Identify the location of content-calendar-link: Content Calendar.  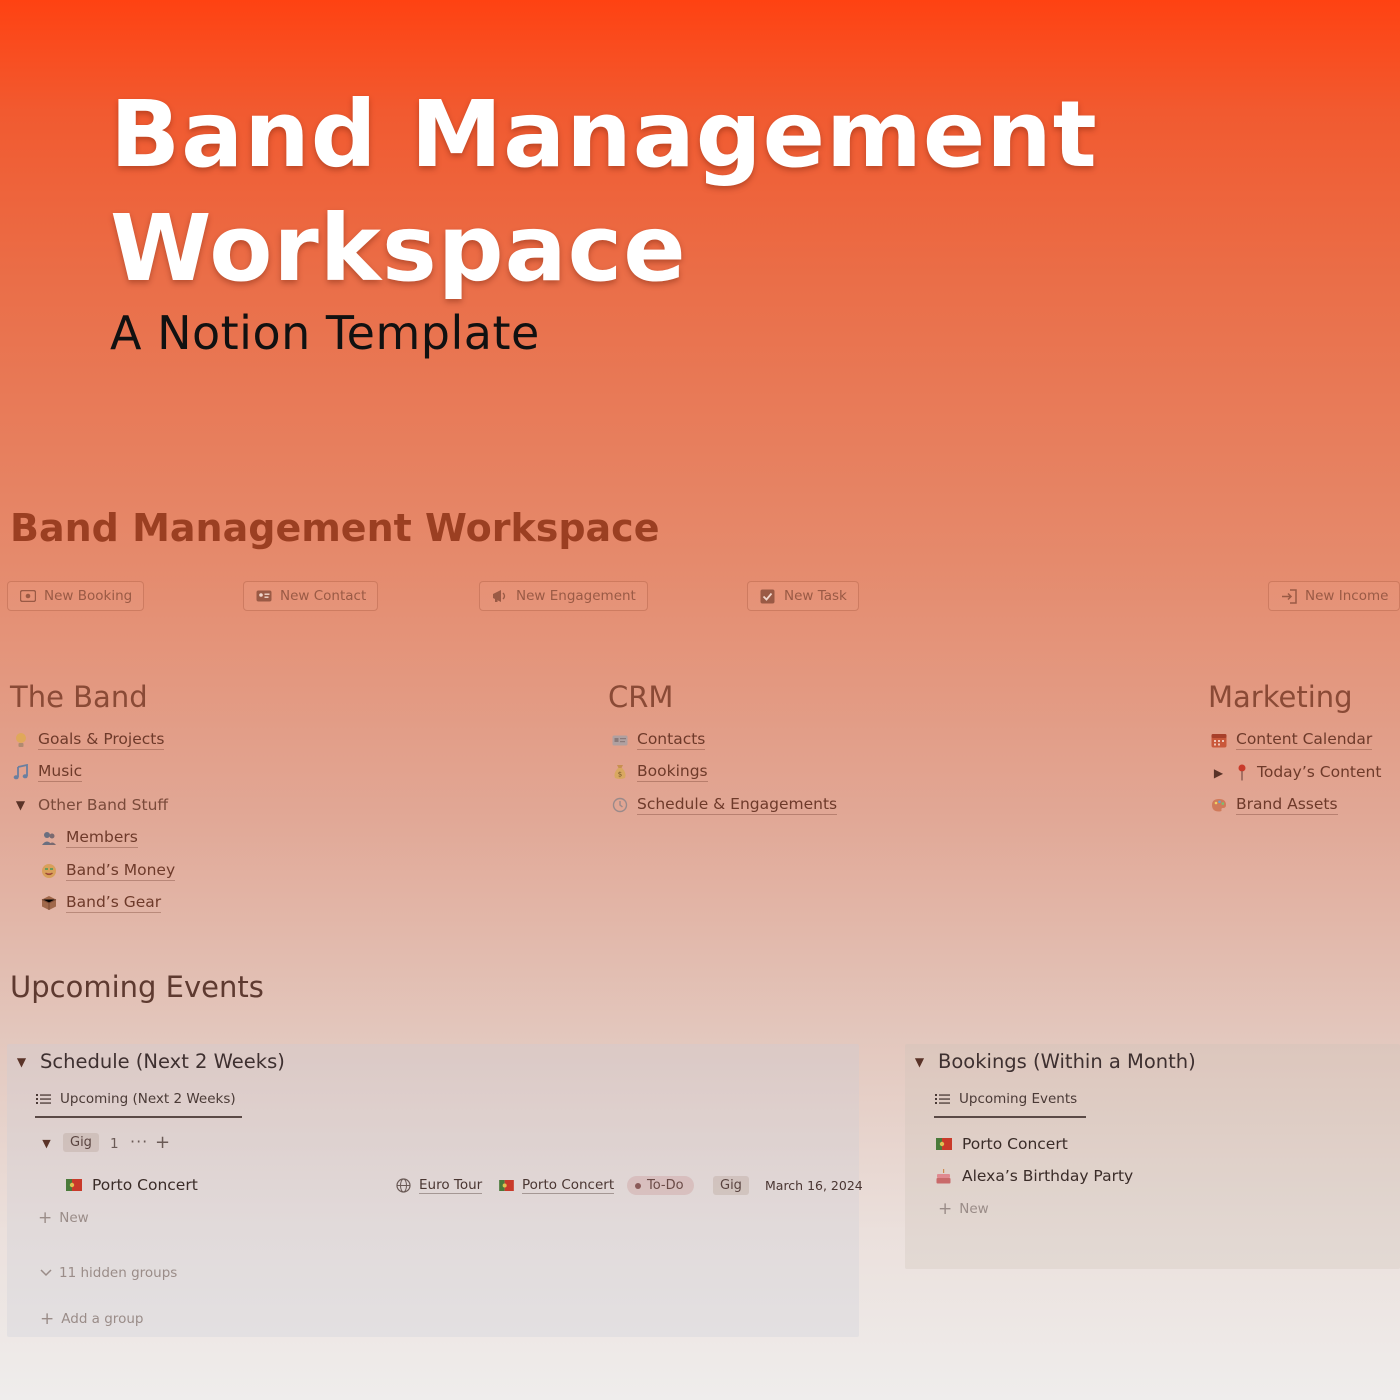
(1291, 740).